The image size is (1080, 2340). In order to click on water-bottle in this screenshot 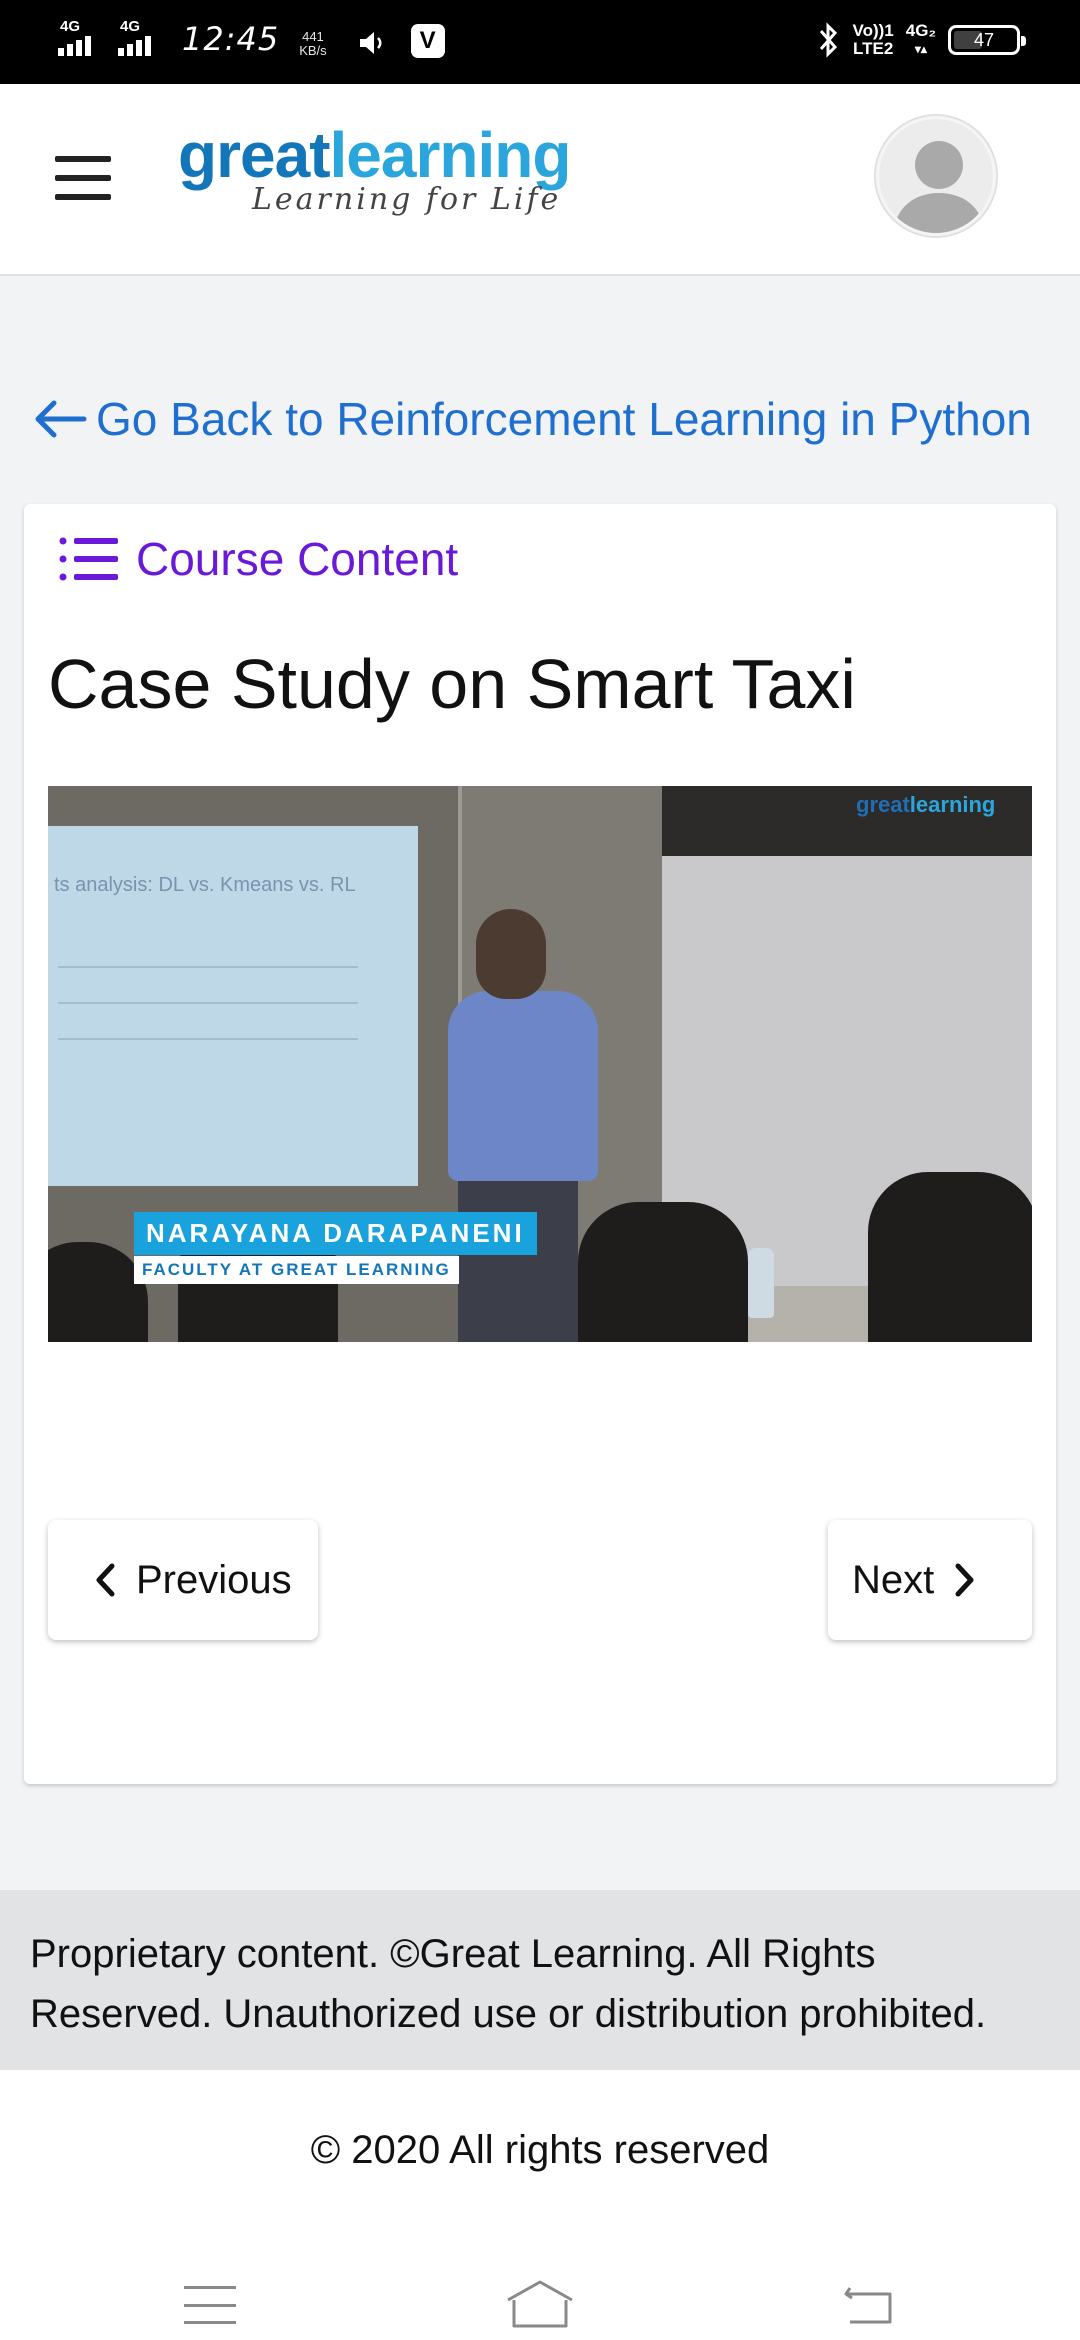, I will do `click(761, 1283)`.